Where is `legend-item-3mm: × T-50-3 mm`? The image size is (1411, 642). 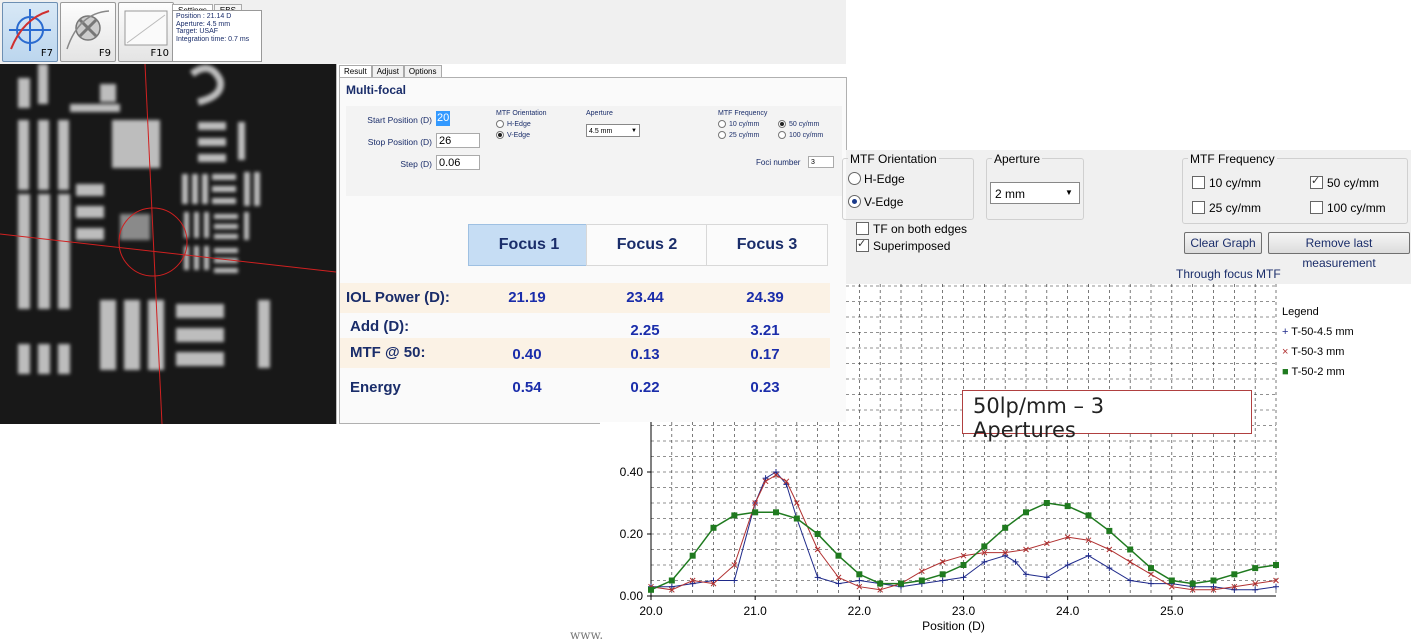 legend-item-3mm: × T-50-3 mm is located at coordinates (1313, 352).